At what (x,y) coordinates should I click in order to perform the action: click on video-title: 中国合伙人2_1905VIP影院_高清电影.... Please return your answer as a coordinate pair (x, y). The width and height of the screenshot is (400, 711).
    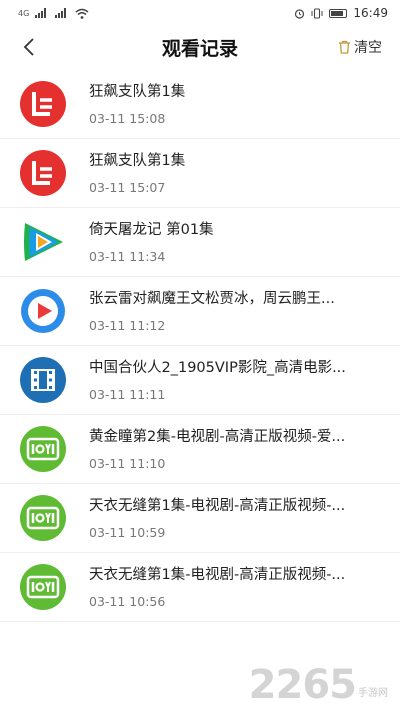
    Looking at the image, I should click on (217, 367).